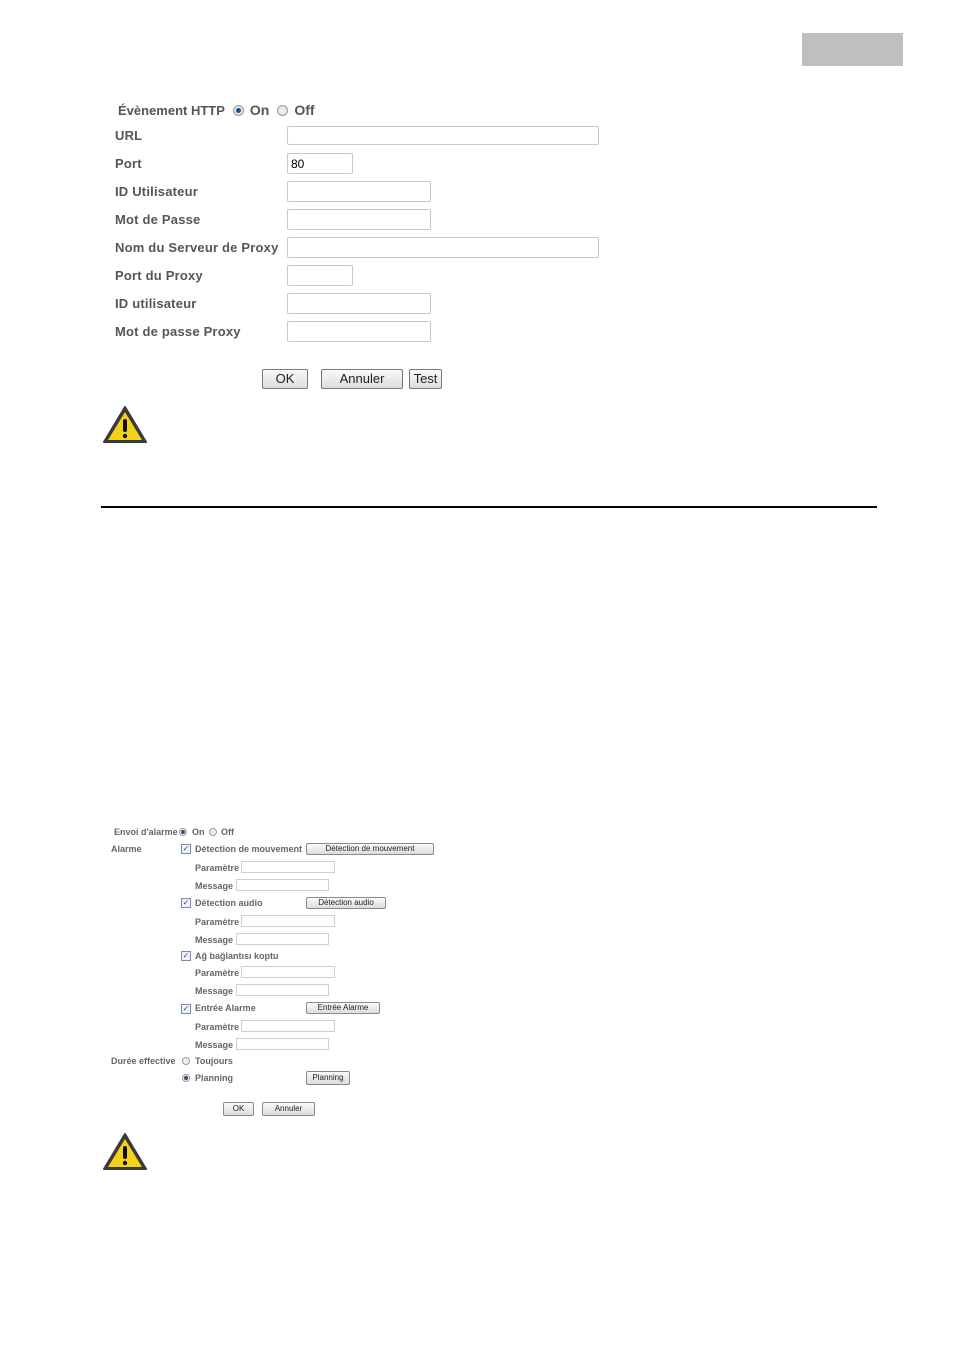  What do you see at coordinates (370, 849) in the screenshot?
I see `motion-detection-button: Détection de mouvement` at bounding box center [370, 849].